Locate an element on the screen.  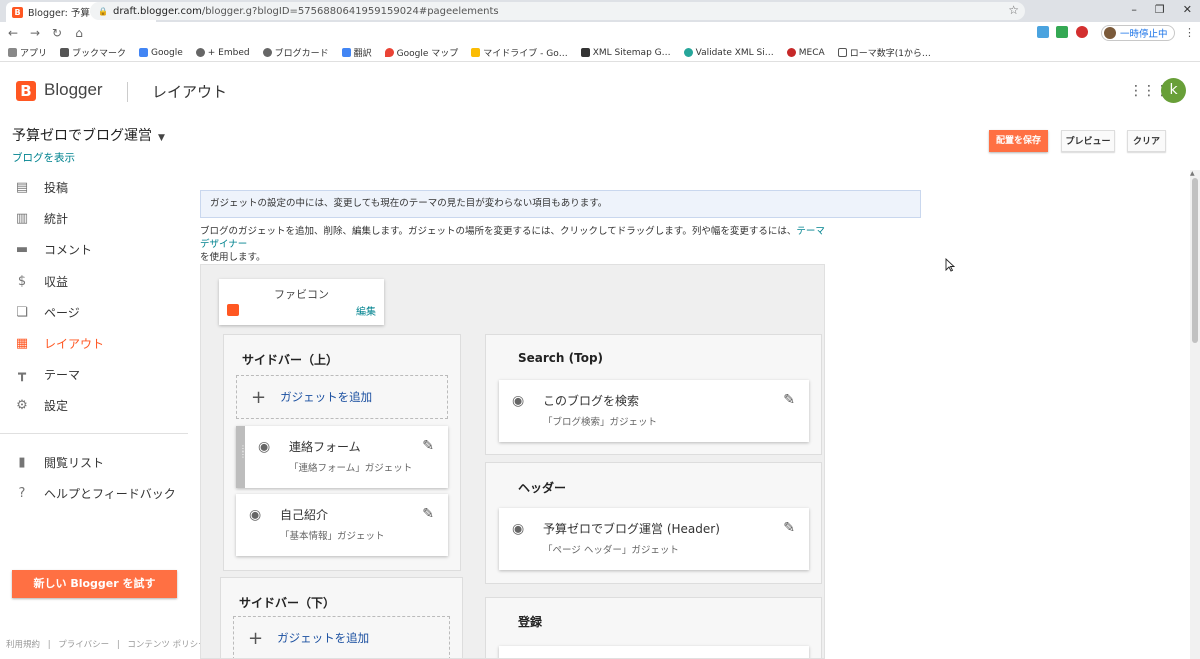
comments-icon: ▬ is located at coordinates (22, 250).